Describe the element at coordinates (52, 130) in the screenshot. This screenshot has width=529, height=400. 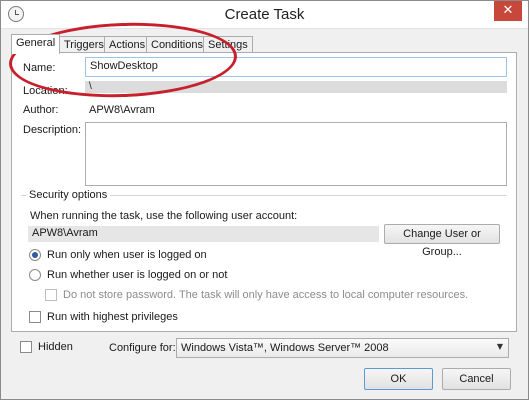
I see `description-label: Description:` at that location.